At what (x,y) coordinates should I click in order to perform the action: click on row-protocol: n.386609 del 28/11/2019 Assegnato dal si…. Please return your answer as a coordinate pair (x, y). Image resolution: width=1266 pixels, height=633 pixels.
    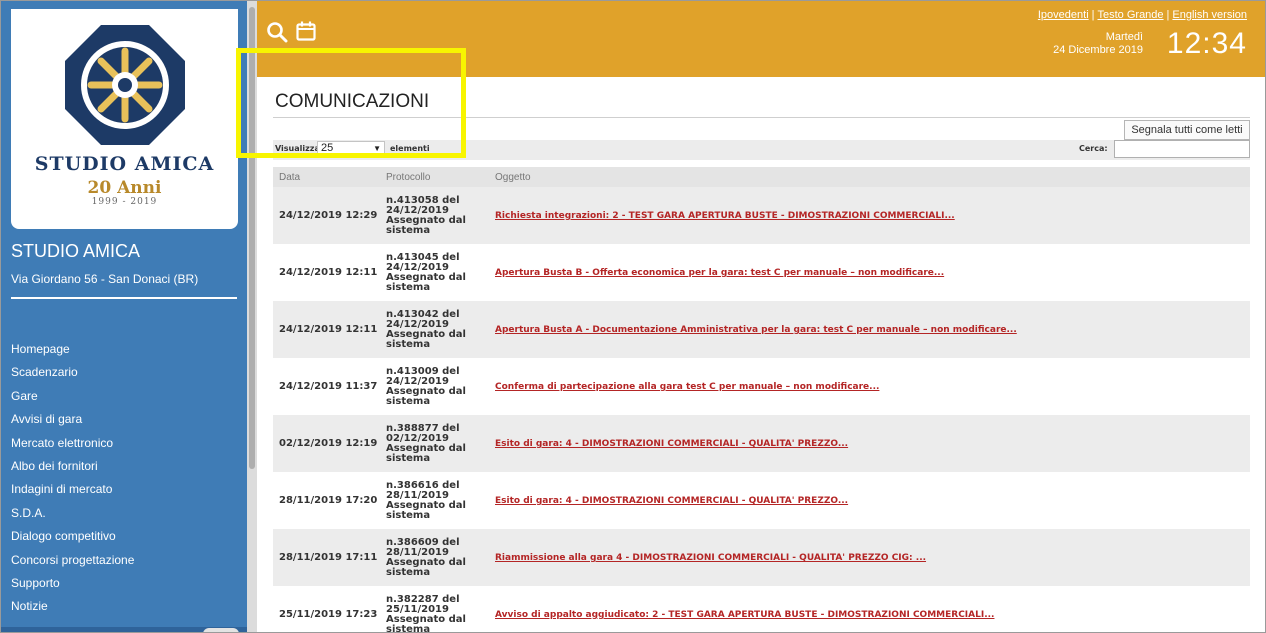
    Looking at the image, I should click on (434, 557).